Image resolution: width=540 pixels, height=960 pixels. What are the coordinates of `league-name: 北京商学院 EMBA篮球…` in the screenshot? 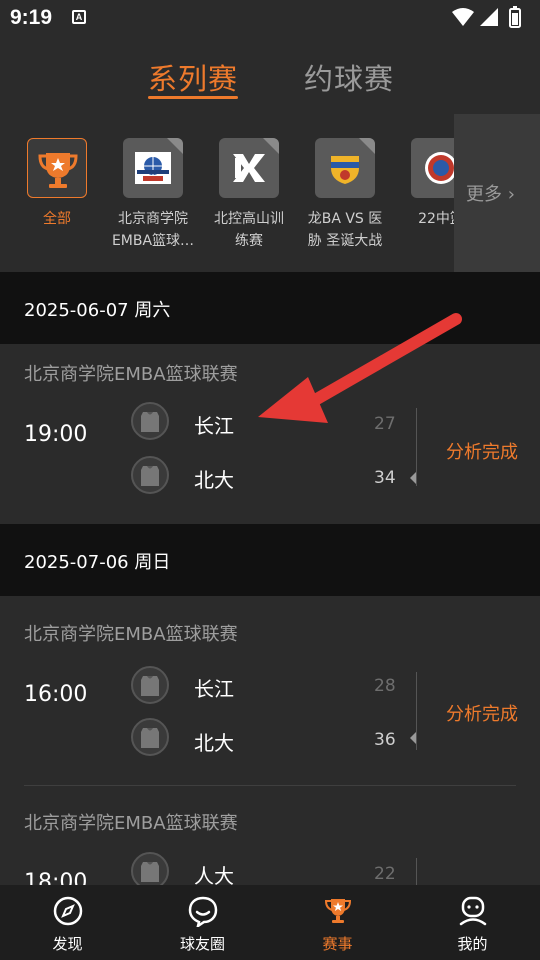 It's located at (153, 230).